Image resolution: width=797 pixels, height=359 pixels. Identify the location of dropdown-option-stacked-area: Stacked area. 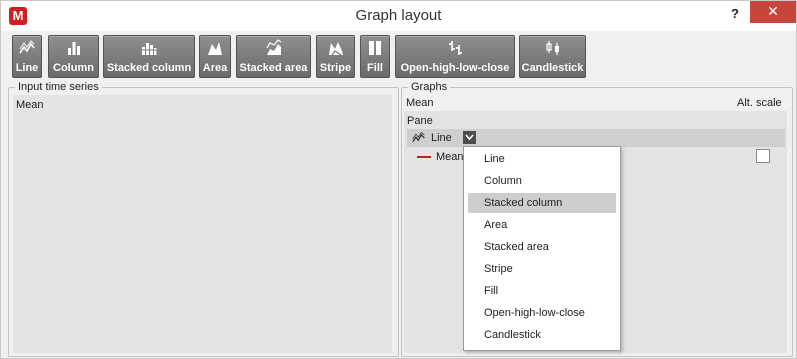
(542, 247).